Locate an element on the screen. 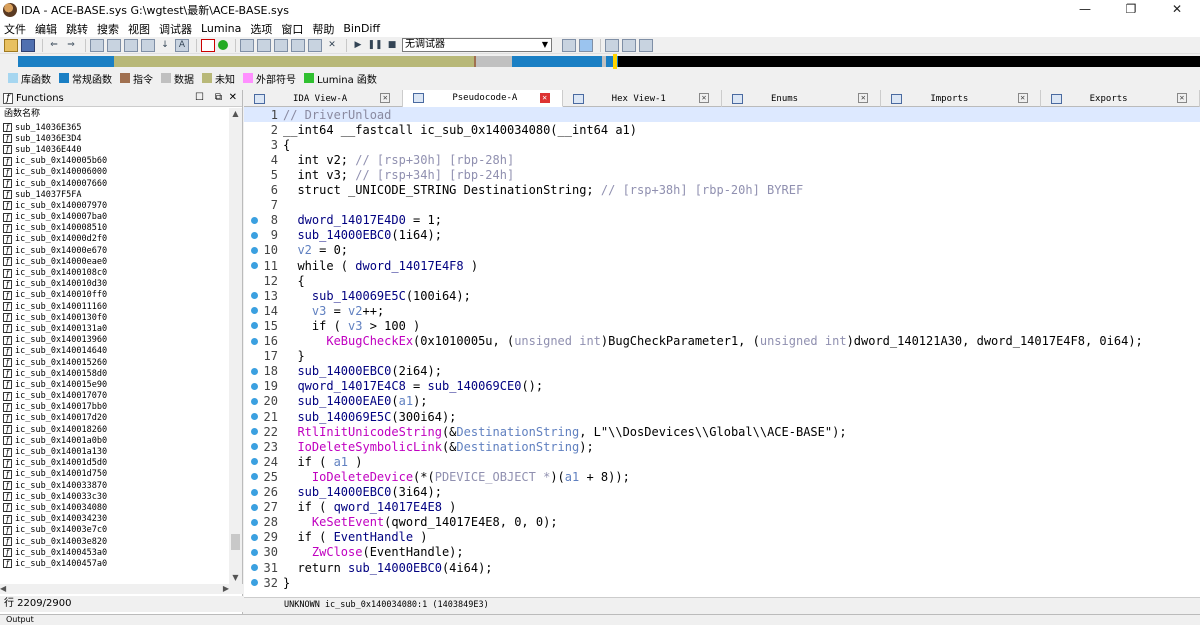 This screenshot has width=1200, height=625. function-row: f ic_sub_0x140007660 is located at coordinates (114, 183).